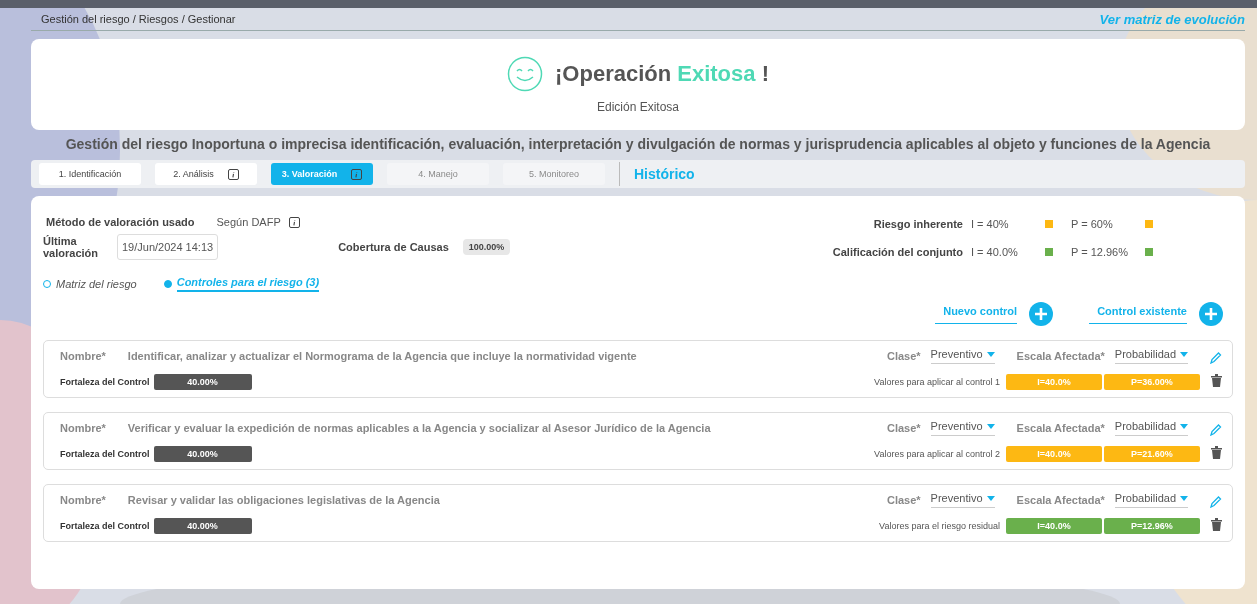  I want to click on values-label: Valores para aplicar al control 1, so click(937, 382).